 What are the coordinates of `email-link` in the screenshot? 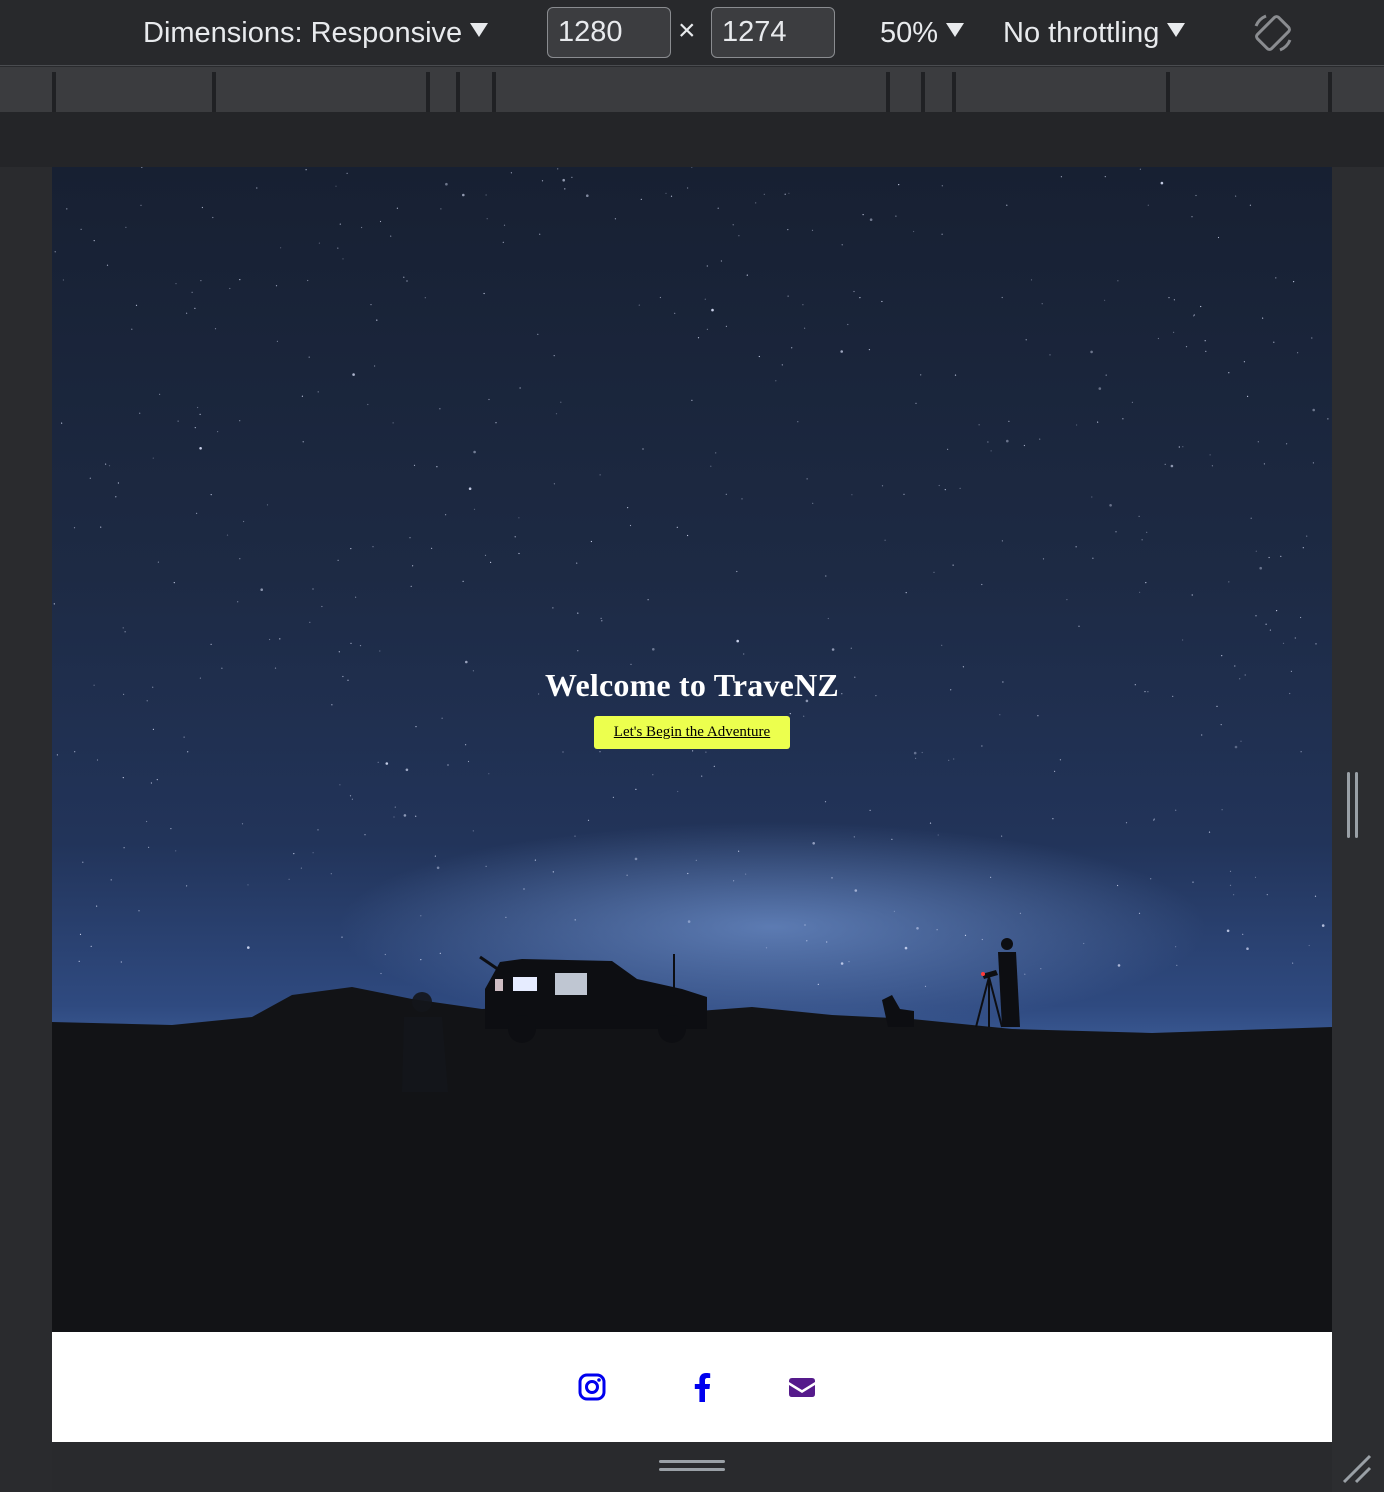 It's located at (802, 1387).